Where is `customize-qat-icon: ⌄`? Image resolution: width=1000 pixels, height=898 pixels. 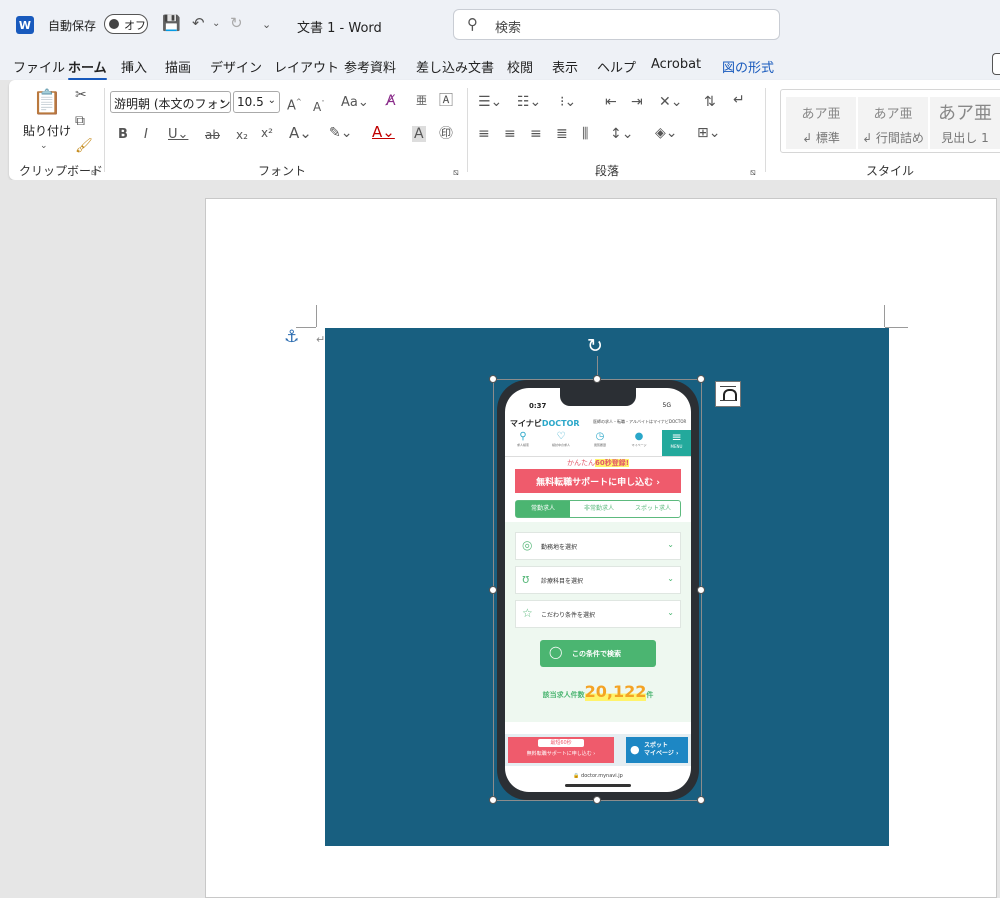
customize-qat-icon: ⌄ is located at coordinates (266, 24).